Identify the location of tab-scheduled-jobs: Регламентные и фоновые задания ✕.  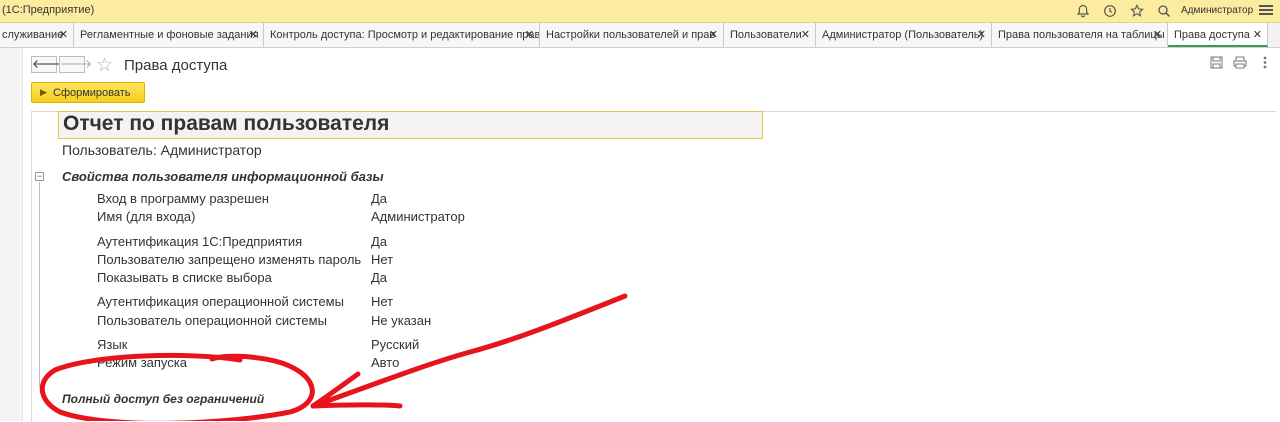
(169, 35).